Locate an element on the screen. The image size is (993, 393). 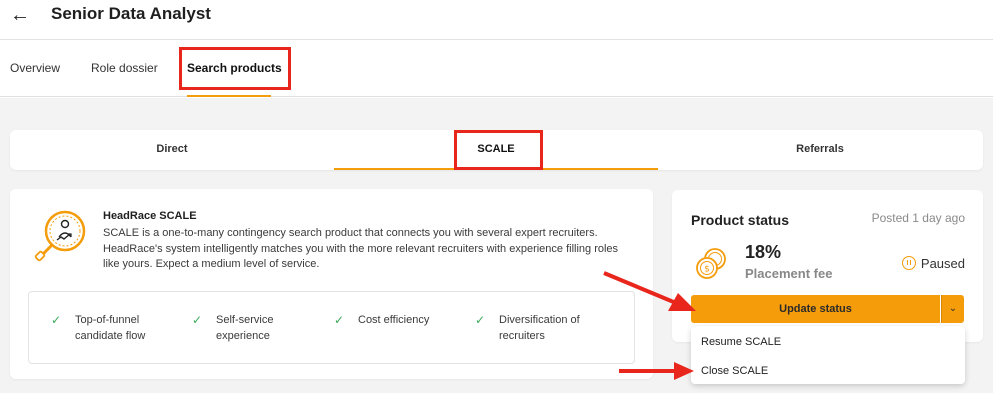
feature-label: Cost efficiency is located at coordinates (394, 320).